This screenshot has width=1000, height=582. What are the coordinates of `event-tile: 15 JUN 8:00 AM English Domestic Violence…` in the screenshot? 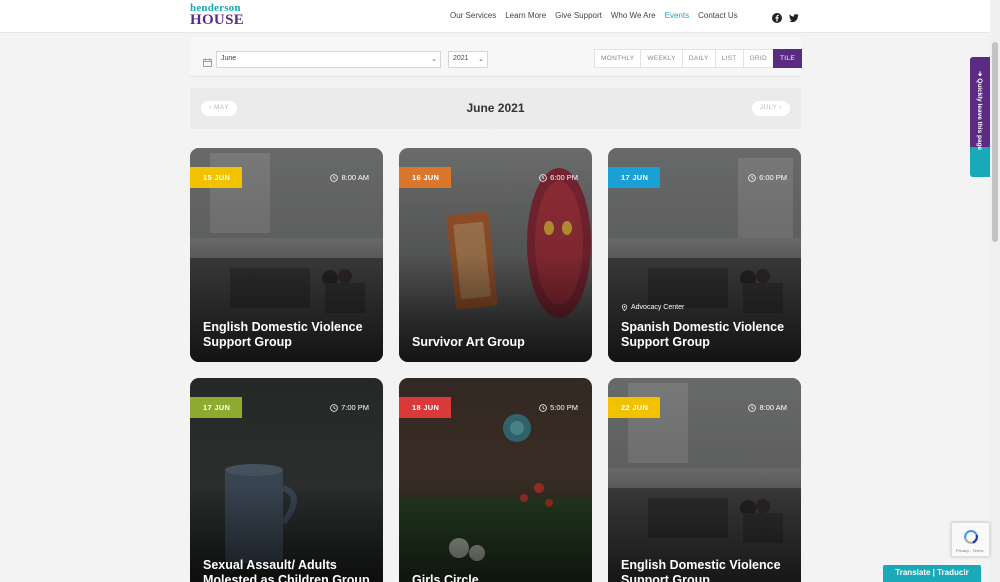 It's located at (286, 255).